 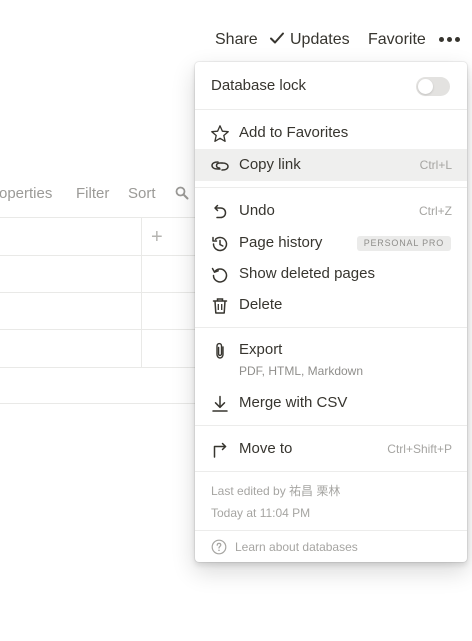 What do you see at coordinates (294, 132) in the screenshot?
I see `add-to-favorites-label: Add to Favorites` at bounding box center [294, 132].